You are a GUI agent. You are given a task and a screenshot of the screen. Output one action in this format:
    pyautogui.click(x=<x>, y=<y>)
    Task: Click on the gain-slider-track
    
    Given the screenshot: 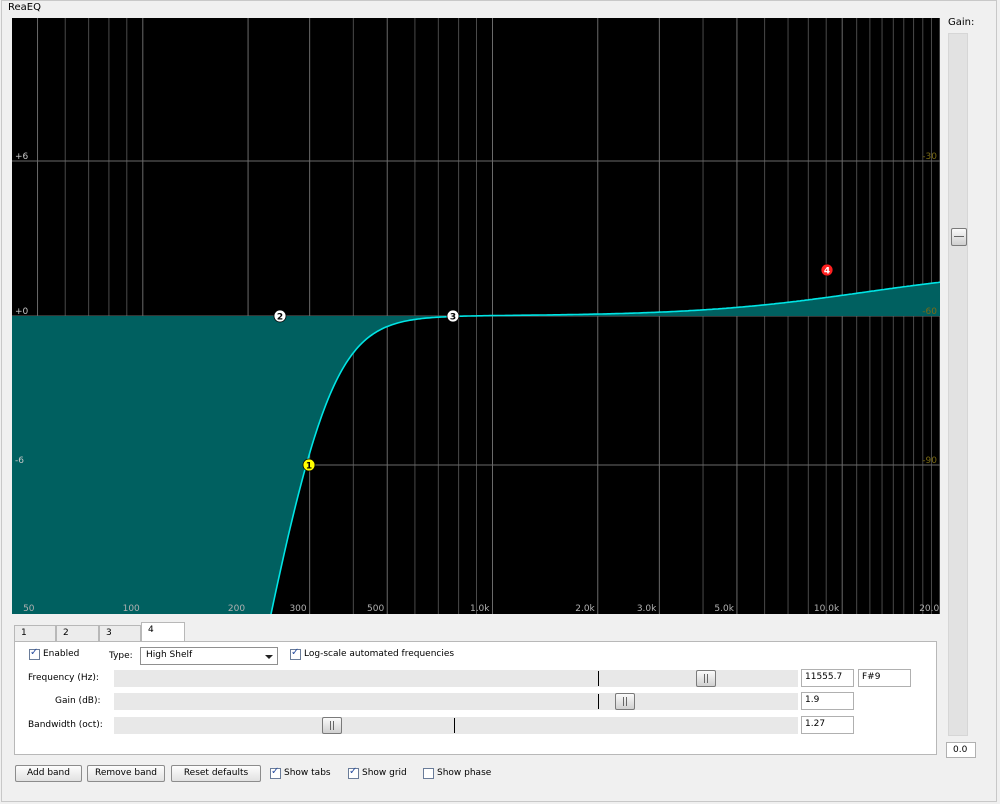 What is the action you would take?
    pyautogui.click(x=958, y=384)
    